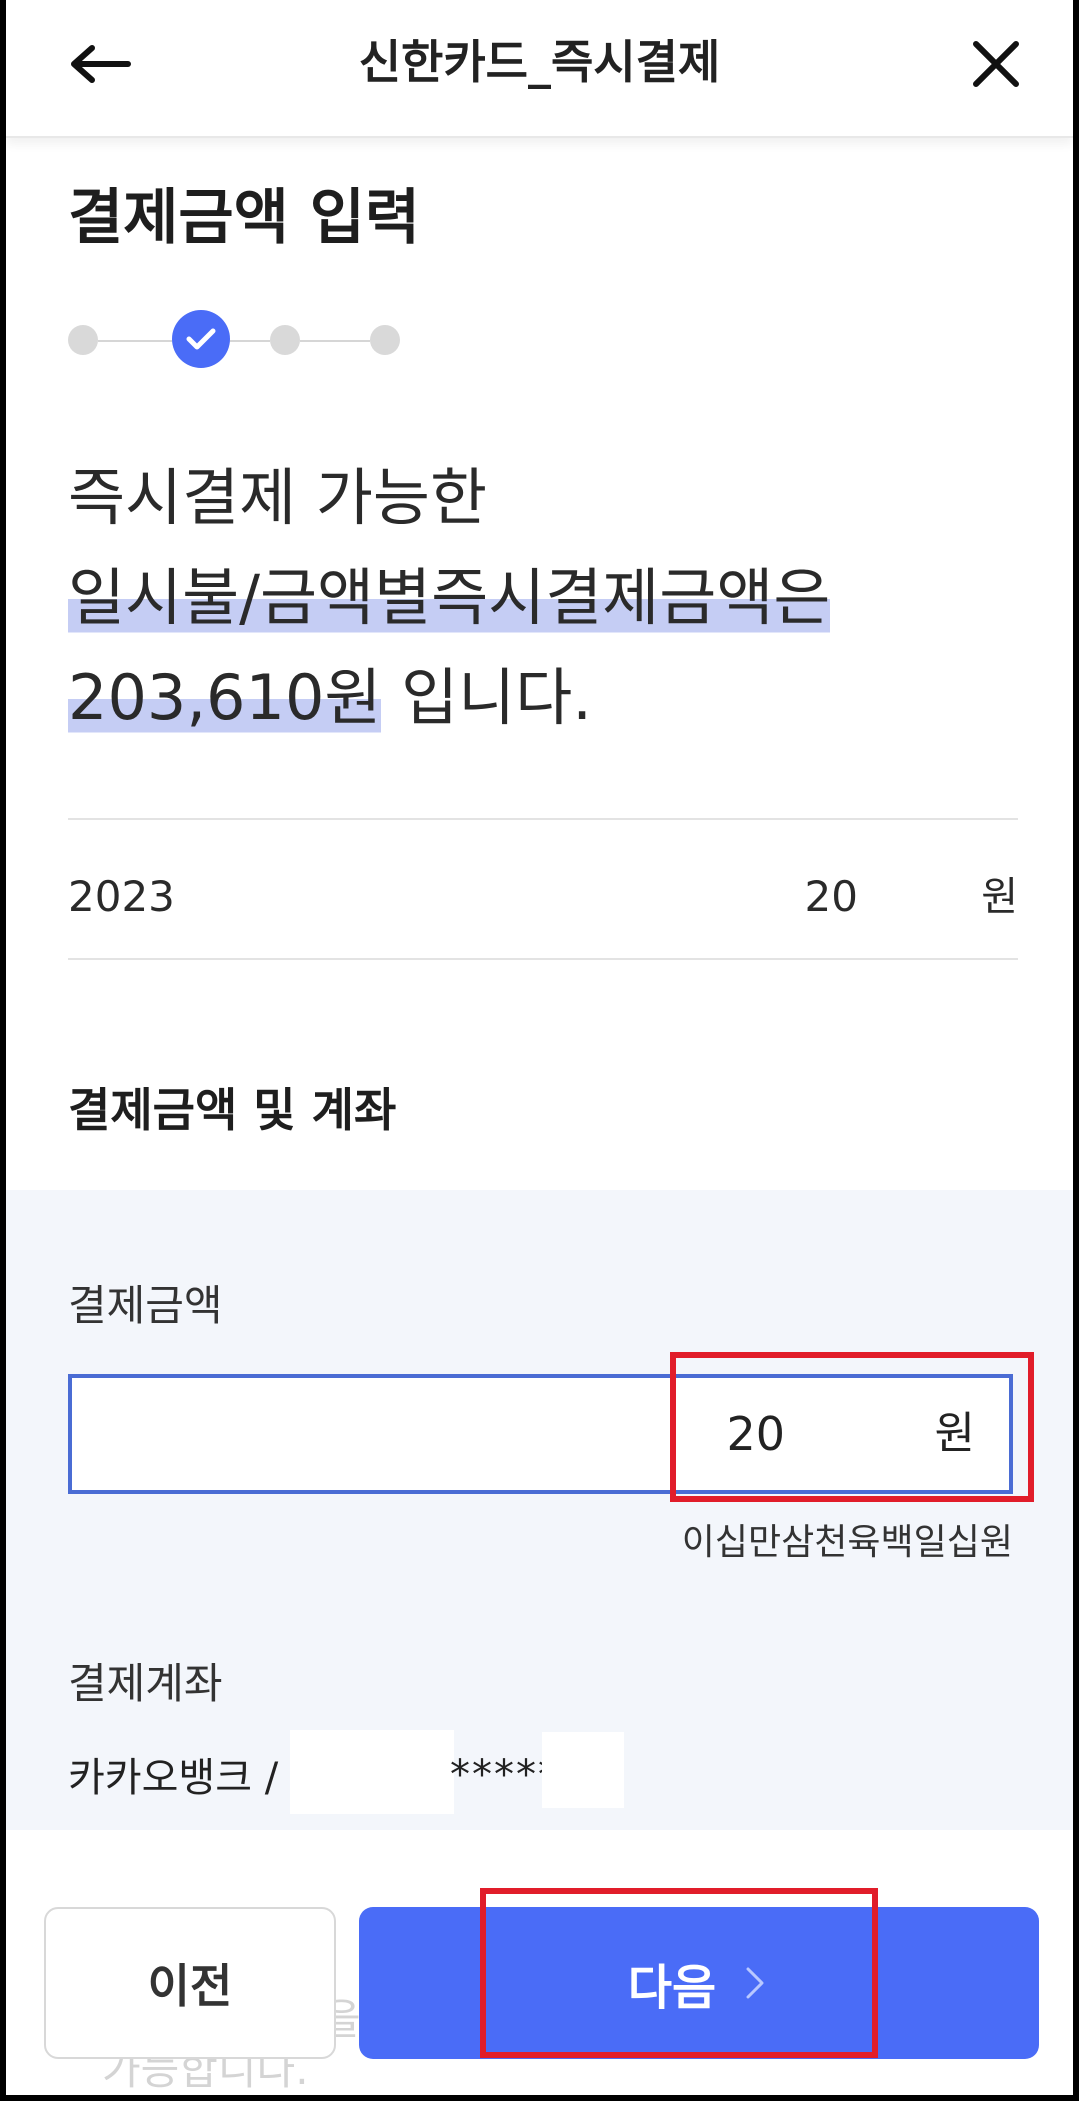 The width and height of the screenshot is (1079, 2101). I want to click on headline-suffix: 입니다., so click(486, 697).